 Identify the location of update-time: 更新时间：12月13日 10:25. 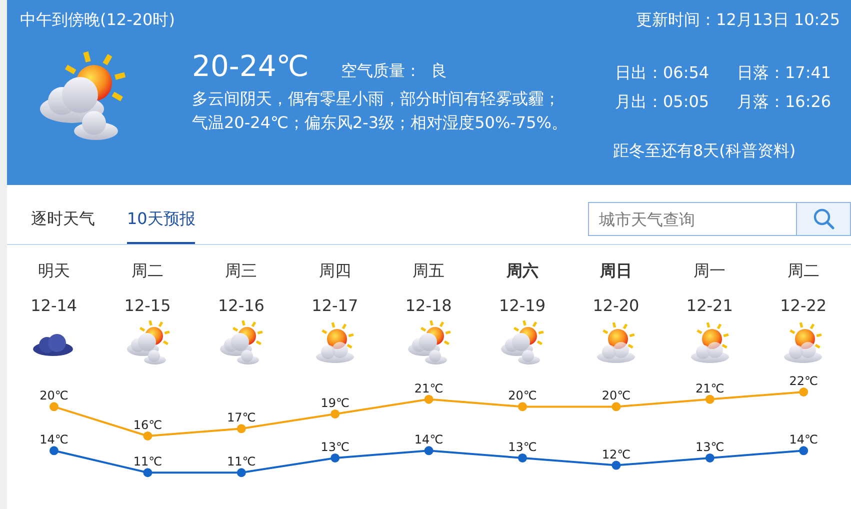
(738, 20).